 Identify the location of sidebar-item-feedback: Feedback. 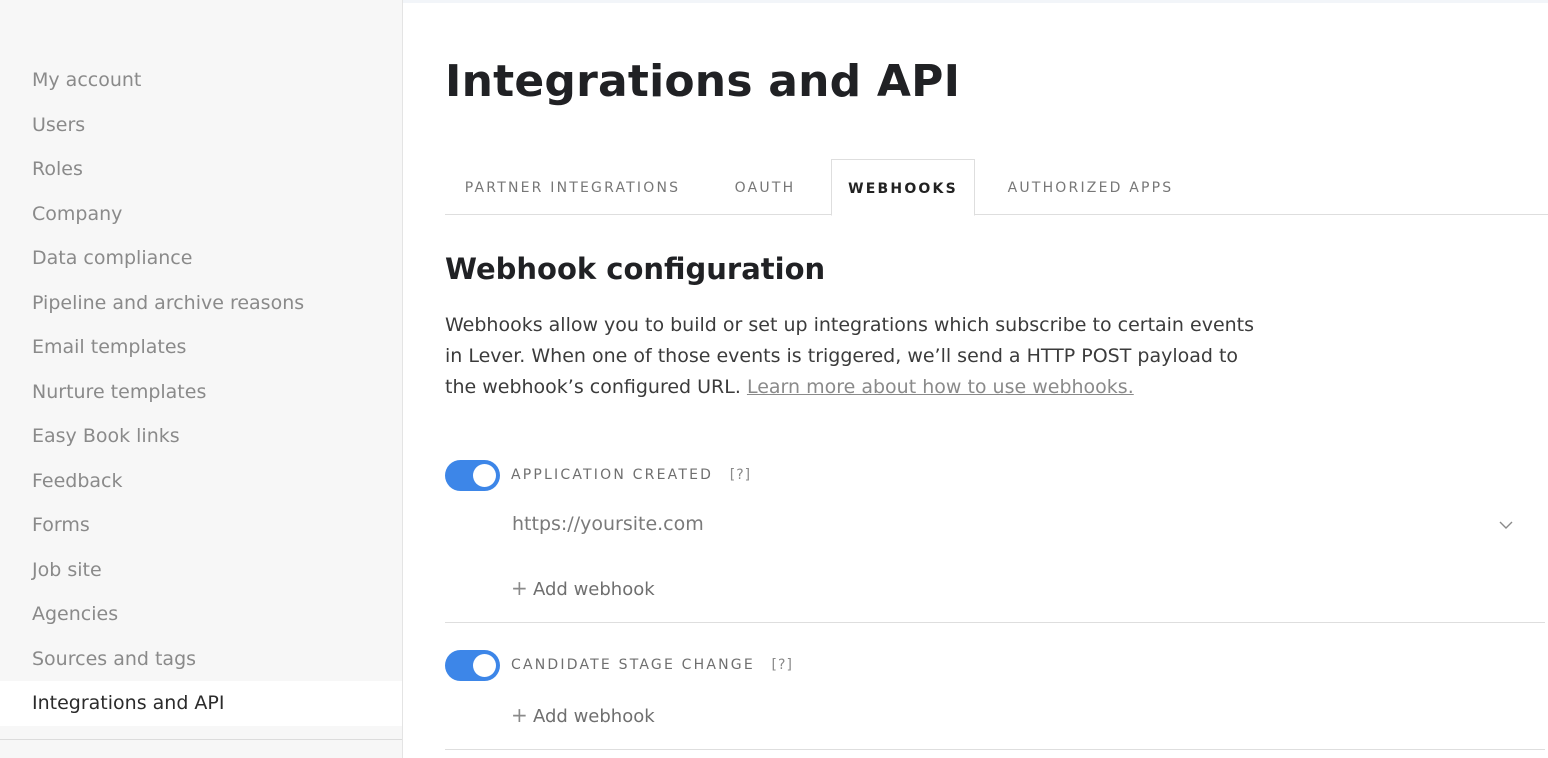
(201, 481).